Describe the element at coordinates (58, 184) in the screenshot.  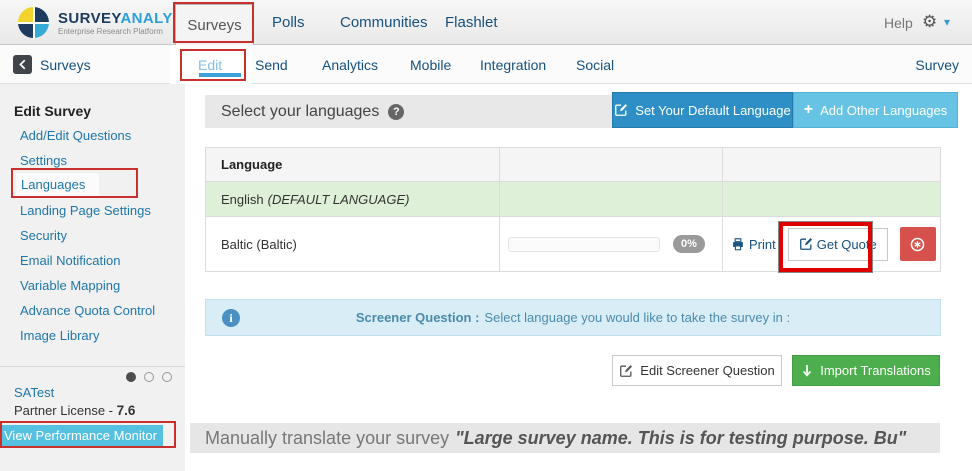
I see `sidebar-item-languages: Languages` at that location.